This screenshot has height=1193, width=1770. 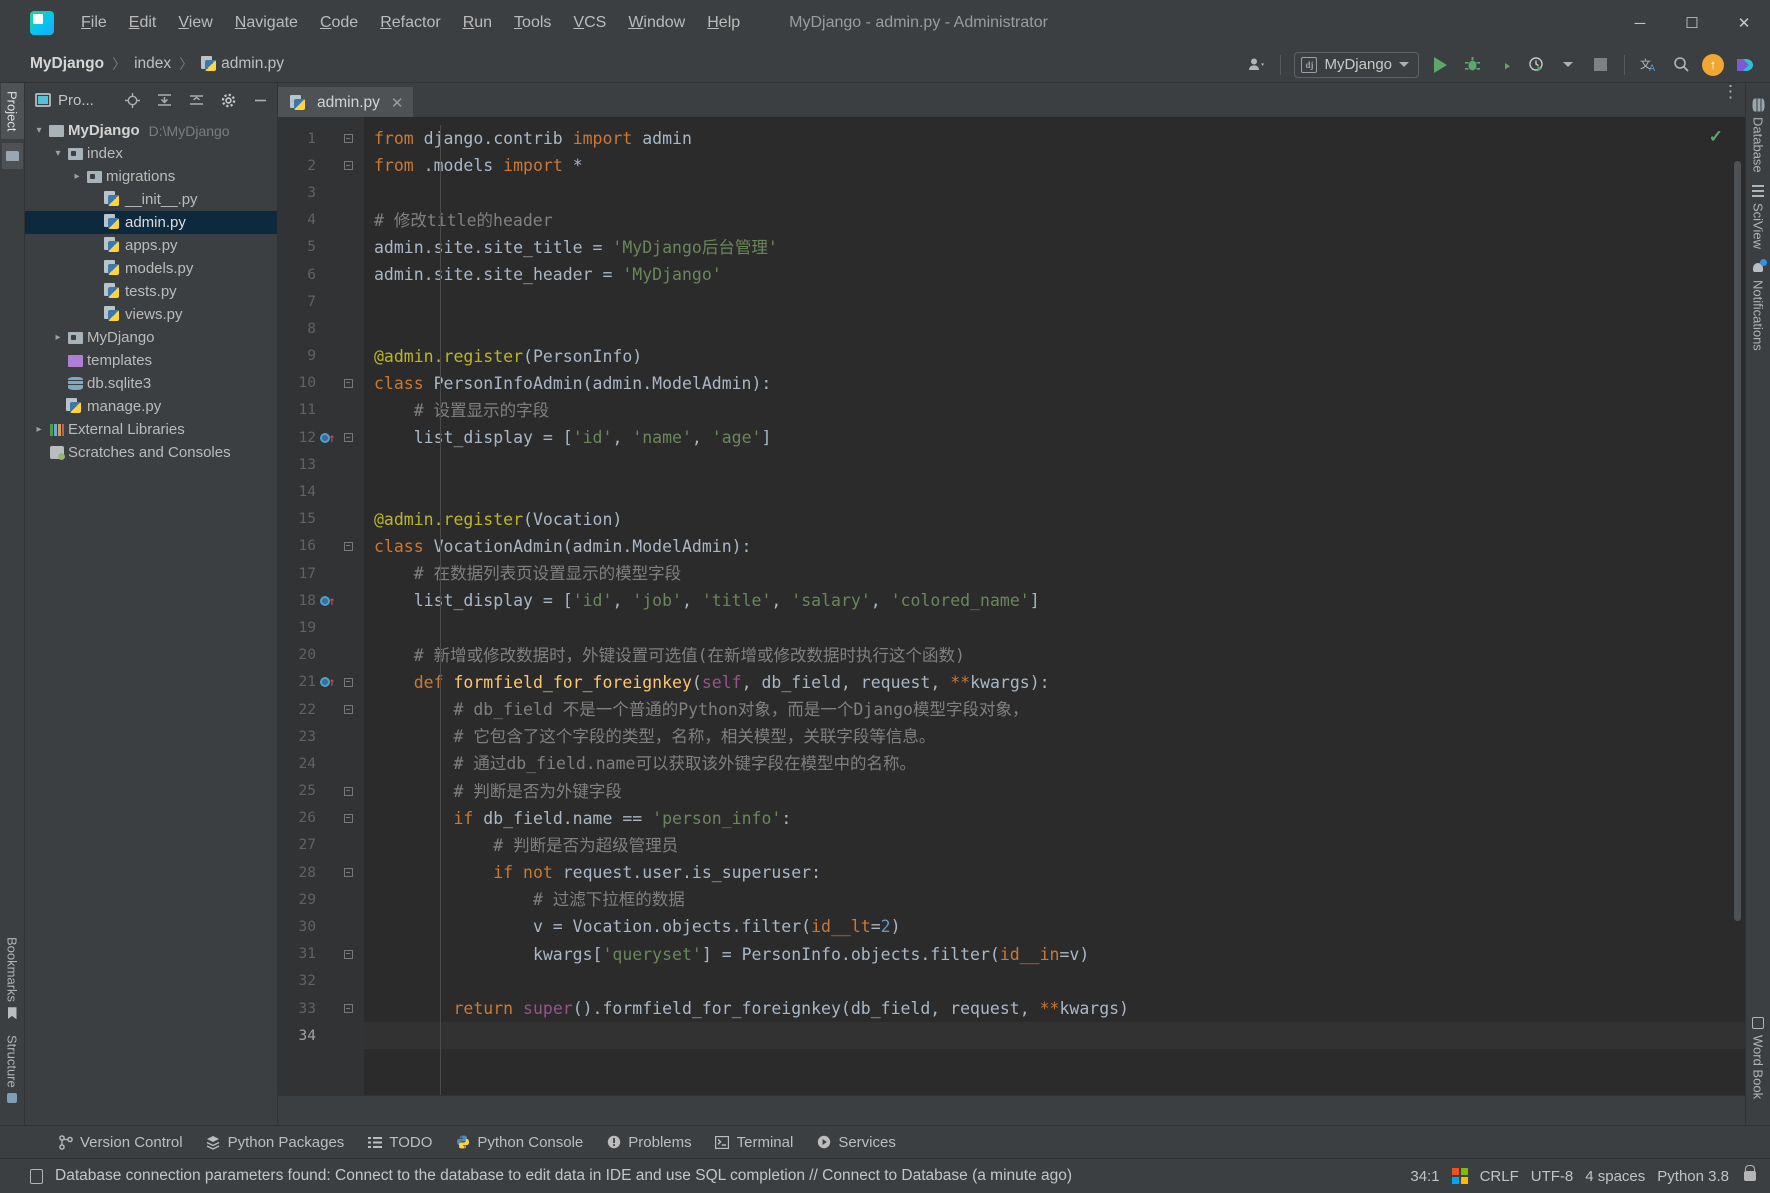 What do you see at coordinates (1459, 1176) in the screenshot?
I see `windows-logo-icon` at bounding box center [1459, 1176].